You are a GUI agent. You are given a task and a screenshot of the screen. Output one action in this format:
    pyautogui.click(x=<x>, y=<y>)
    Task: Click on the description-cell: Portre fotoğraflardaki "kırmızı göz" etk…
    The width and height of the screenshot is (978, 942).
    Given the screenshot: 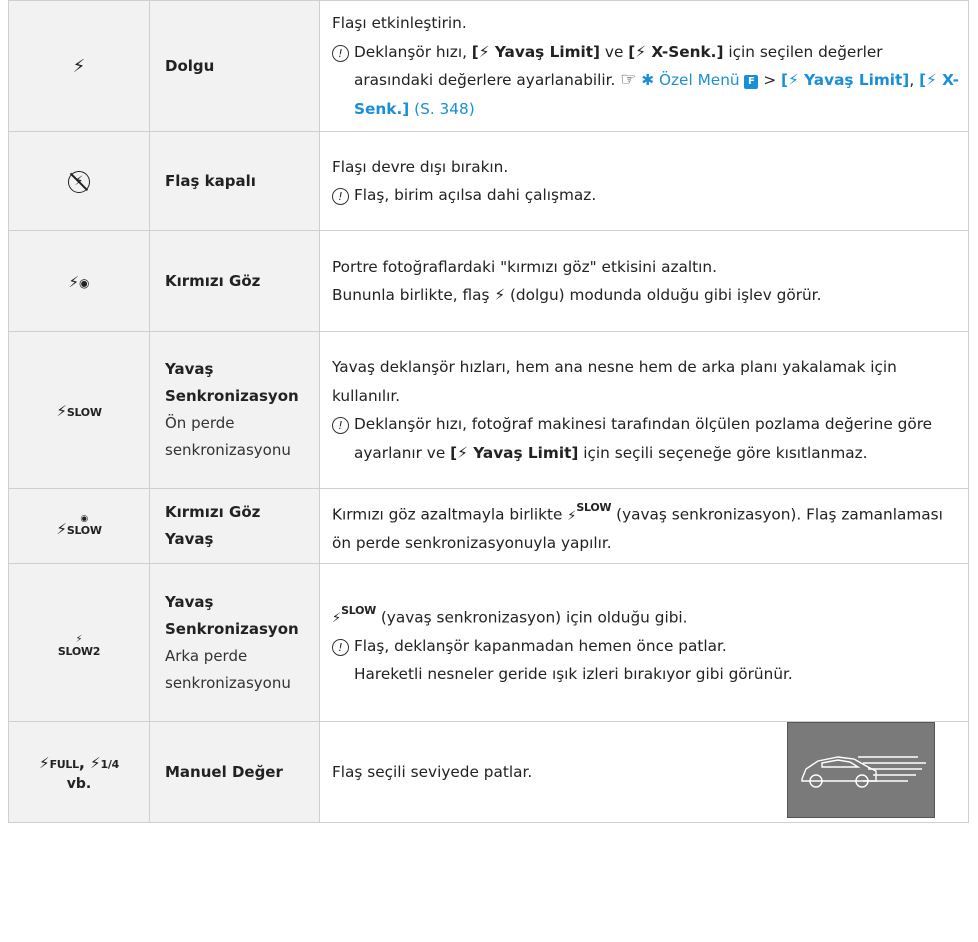 What is the action you would take?
    pyautogui.click(x=644, y=281)
    